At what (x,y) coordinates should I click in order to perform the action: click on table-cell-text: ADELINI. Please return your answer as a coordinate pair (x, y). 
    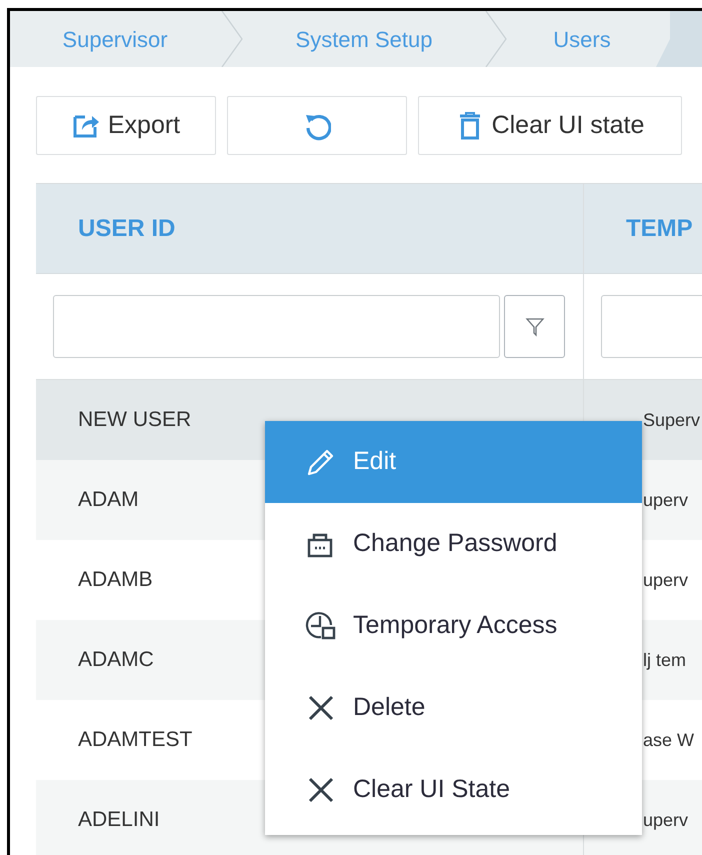
    Looking at the image, I should click on (118, 819).